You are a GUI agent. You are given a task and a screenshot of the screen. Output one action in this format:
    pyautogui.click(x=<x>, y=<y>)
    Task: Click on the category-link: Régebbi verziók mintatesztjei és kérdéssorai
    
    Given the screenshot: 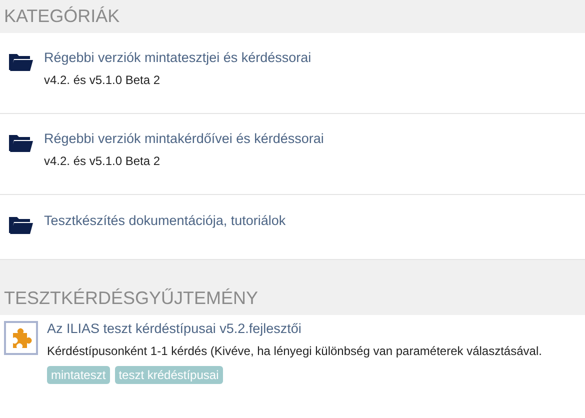 What is the action you would take?
    pyautogui.click(x=178, y=57)
    